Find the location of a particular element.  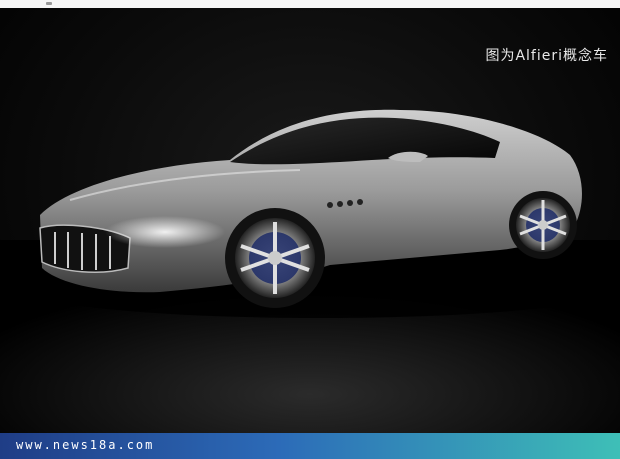

photo-caption: 图为Alfieri概念车 is located at coordinates (546, 56).